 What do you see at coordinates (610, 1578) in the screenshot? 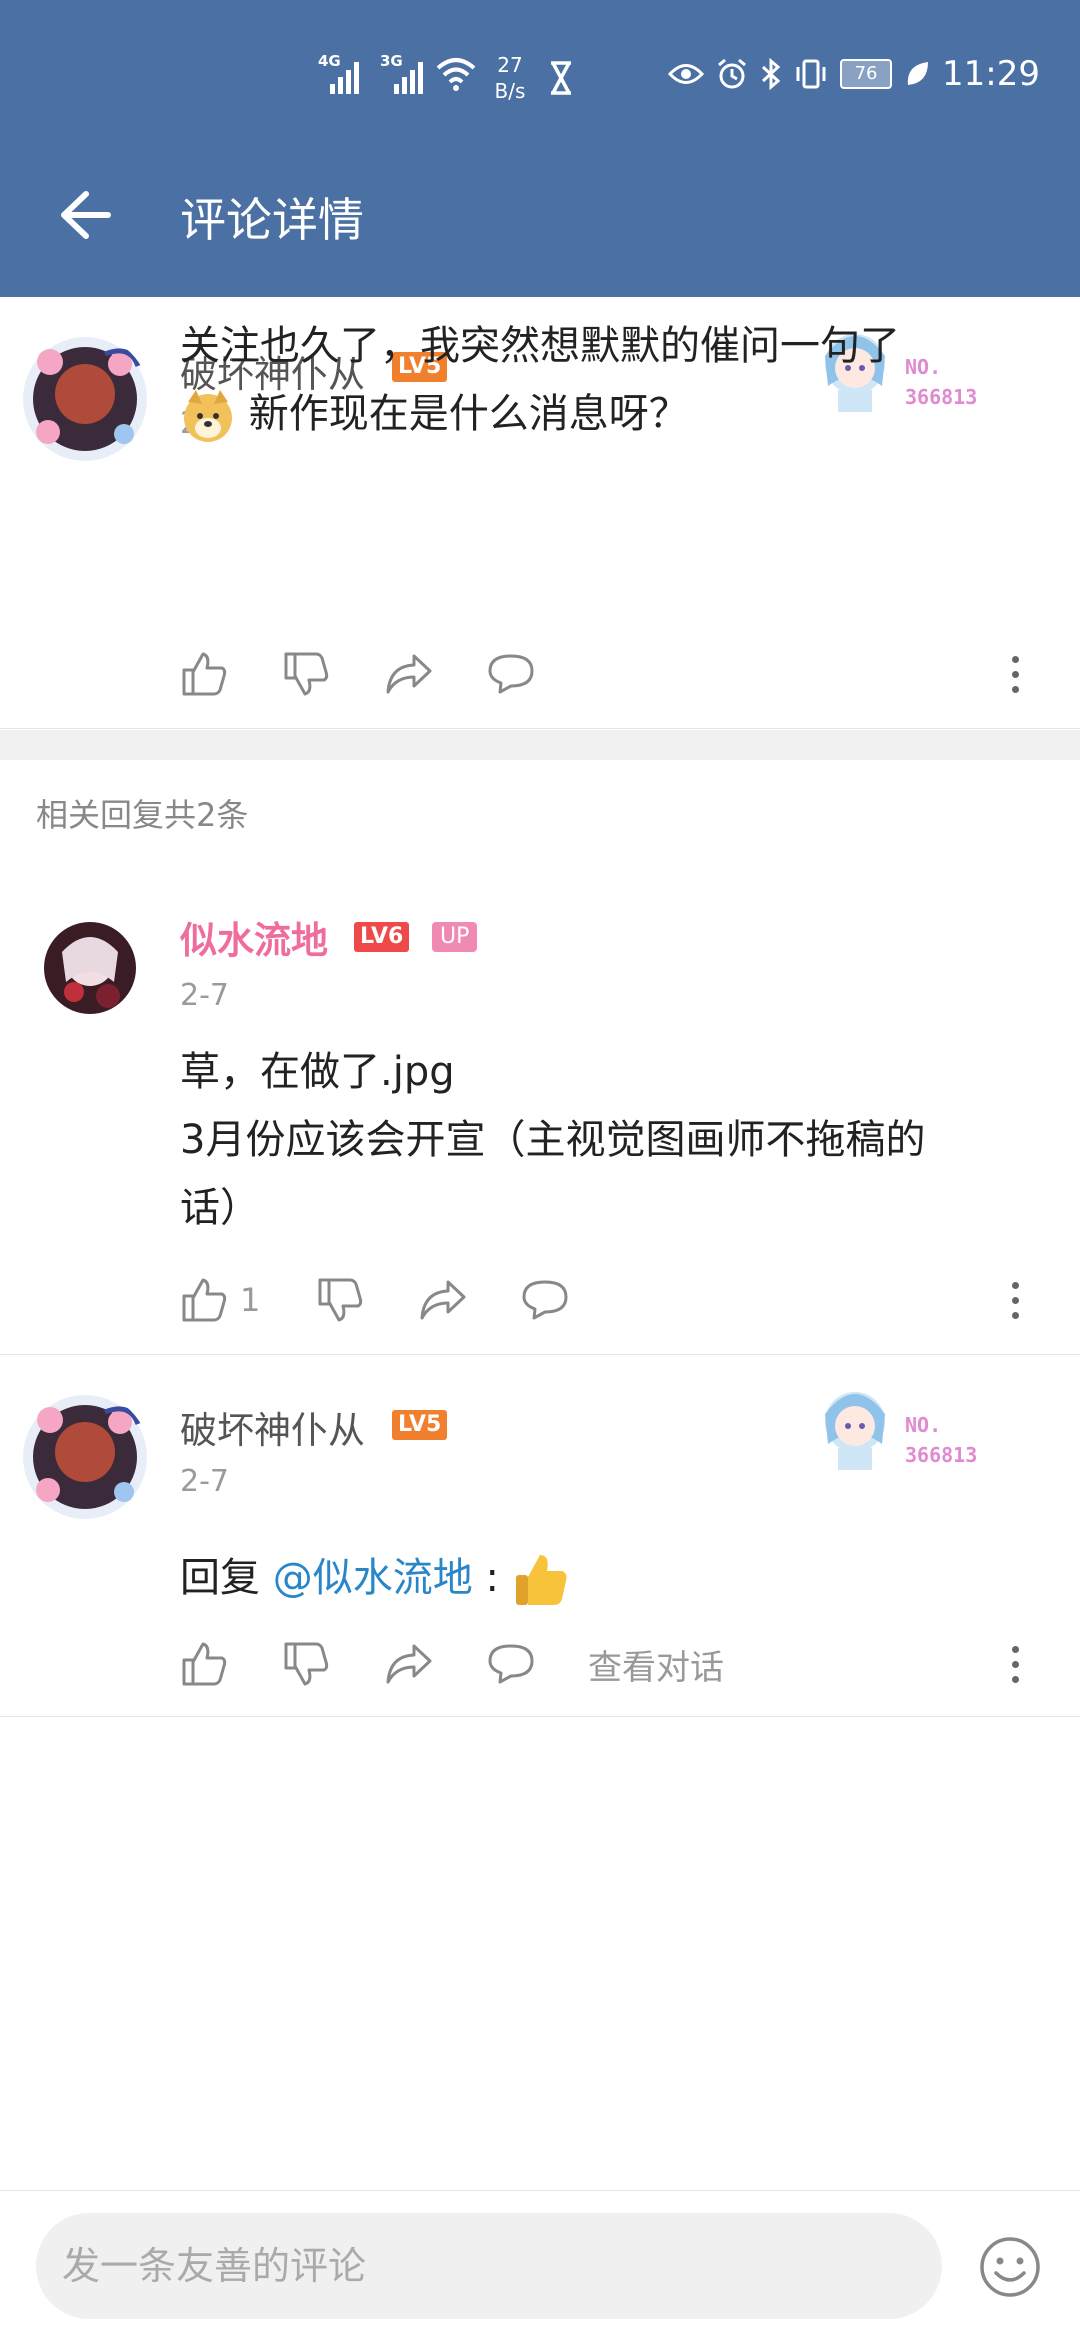
I see `reply-text: 回复 @似水流地 :` at bounding box center [610, 1578].